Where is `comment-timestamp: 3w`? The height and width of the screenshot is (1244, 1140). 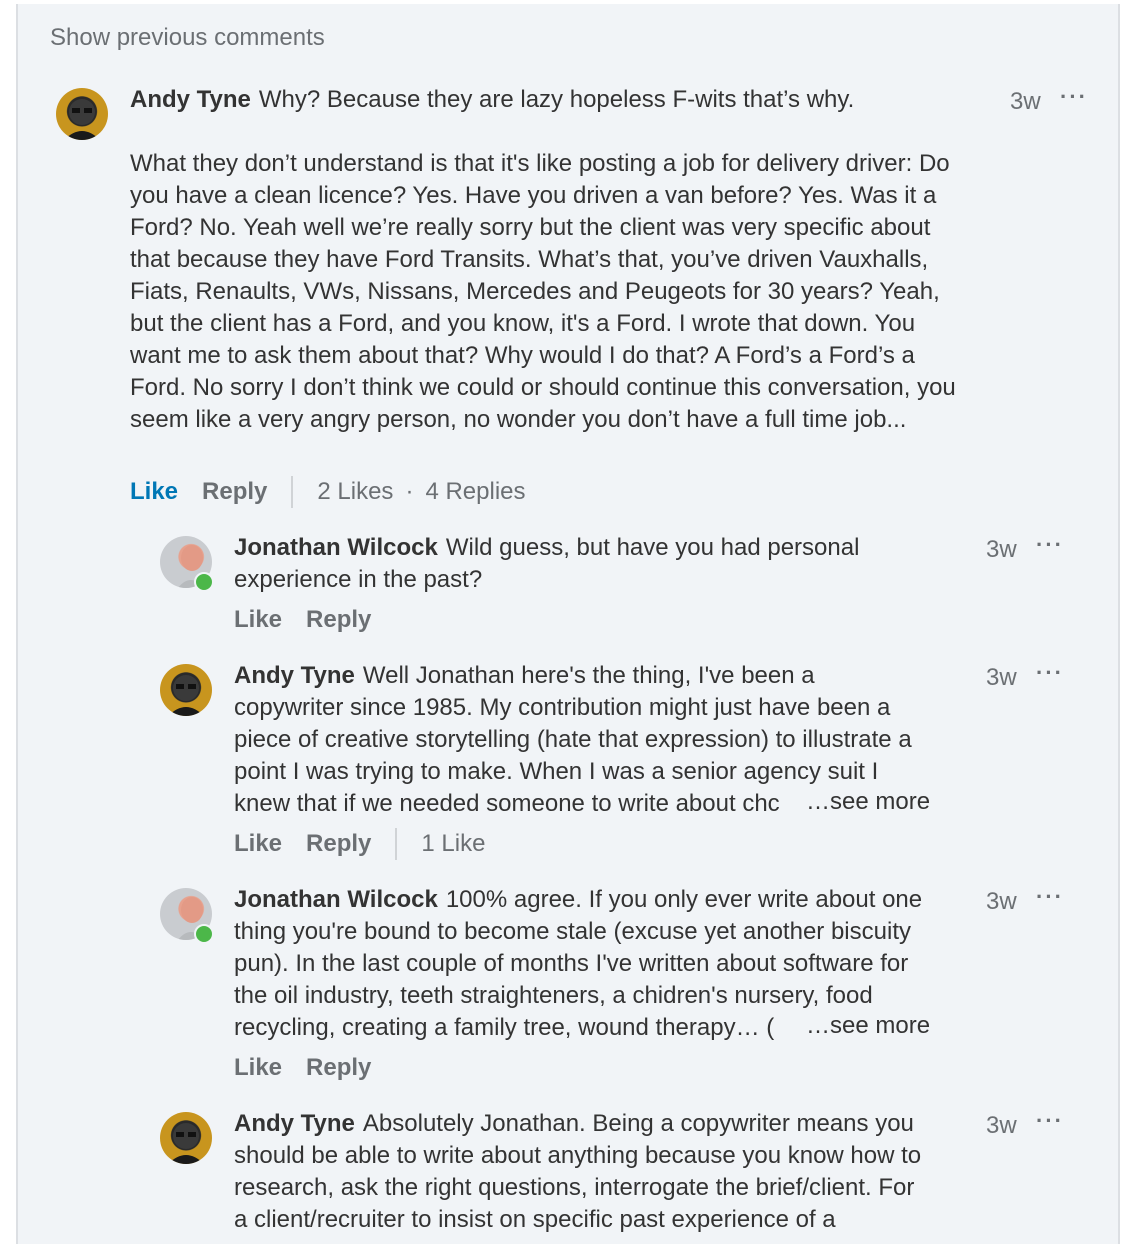 comment-timestamp: 3w is located at coordinates (1025, 101).